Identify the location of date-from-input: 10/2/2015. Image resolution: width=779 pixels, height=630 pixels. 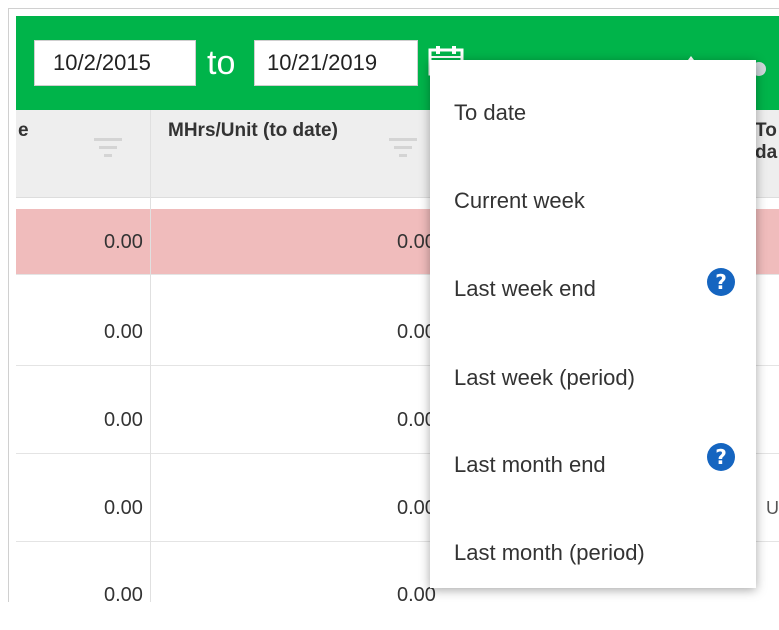
(115, 63).